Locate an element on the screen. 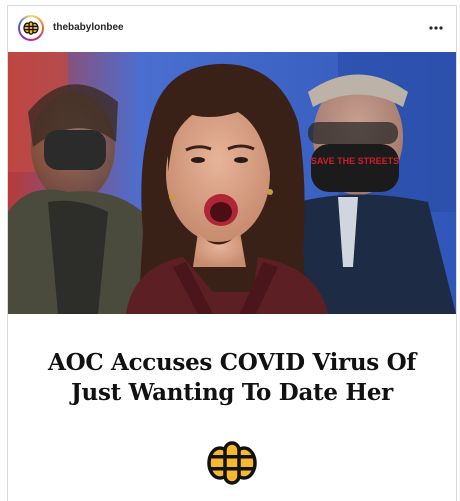 The width and height of the screenshot is (460, 501). more-horizontal-icon is located at coordinates (436, 28).